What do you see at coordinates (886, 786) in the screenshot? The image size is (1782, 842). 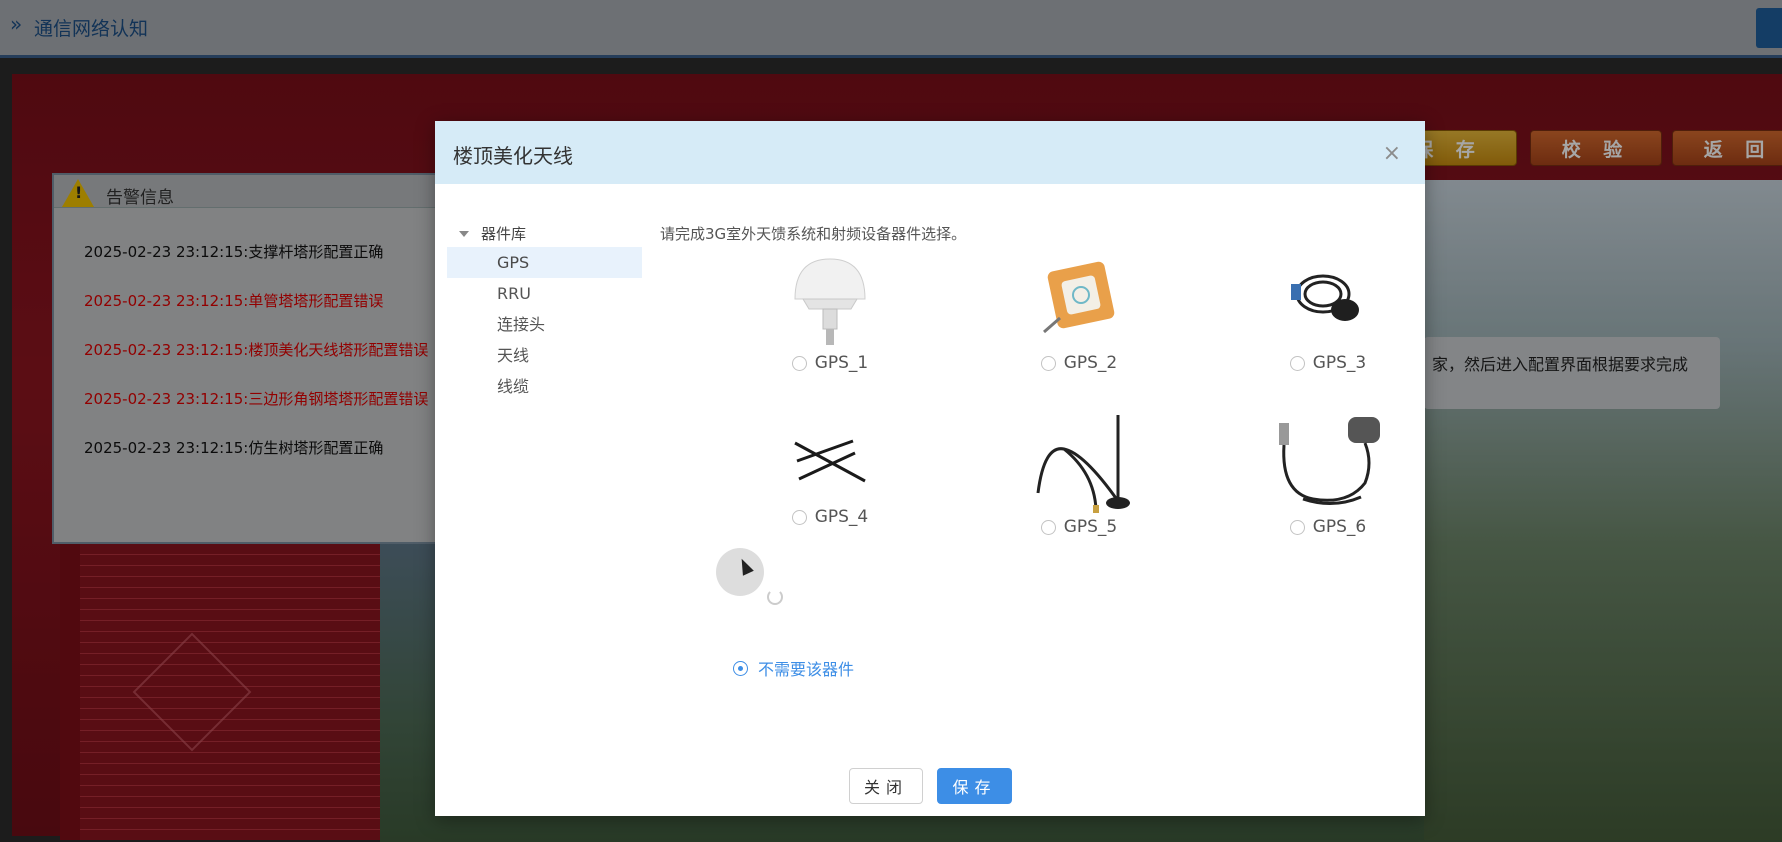 I see `dialog-close-button: 关闭` at bounding box center [886, 786].